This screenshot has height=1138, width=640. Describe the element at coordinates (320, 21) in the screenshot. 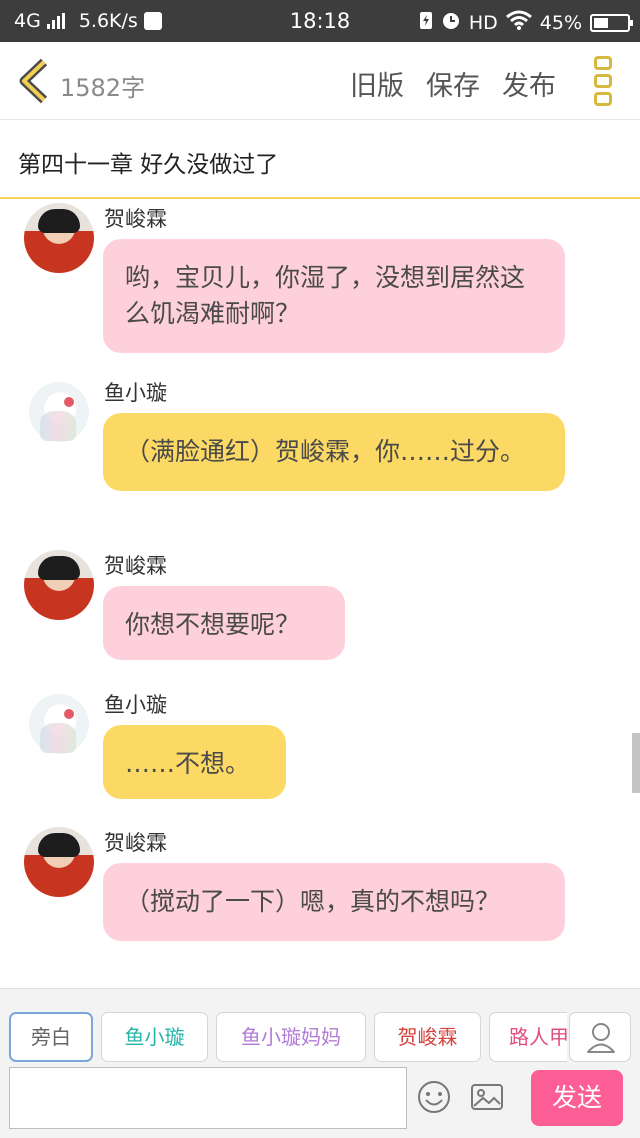

I see `status-bar: 4G 5.6K/s 18:18 HD 45%` at that location.